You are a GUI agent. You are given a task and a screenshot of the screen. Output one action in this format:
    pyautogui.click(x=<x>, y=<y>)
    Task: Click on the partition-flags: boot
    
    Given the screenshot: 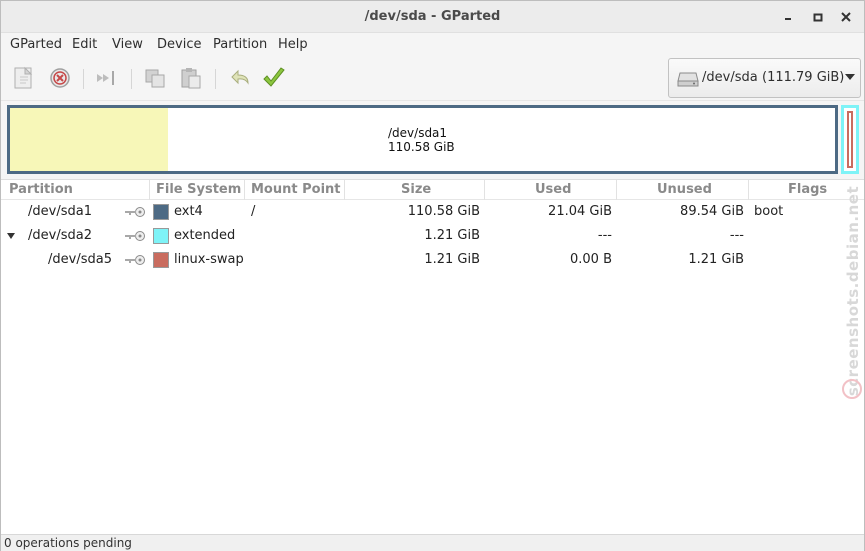 What is the action you would take?
    pyautogui.click(x=769, y=211)
    